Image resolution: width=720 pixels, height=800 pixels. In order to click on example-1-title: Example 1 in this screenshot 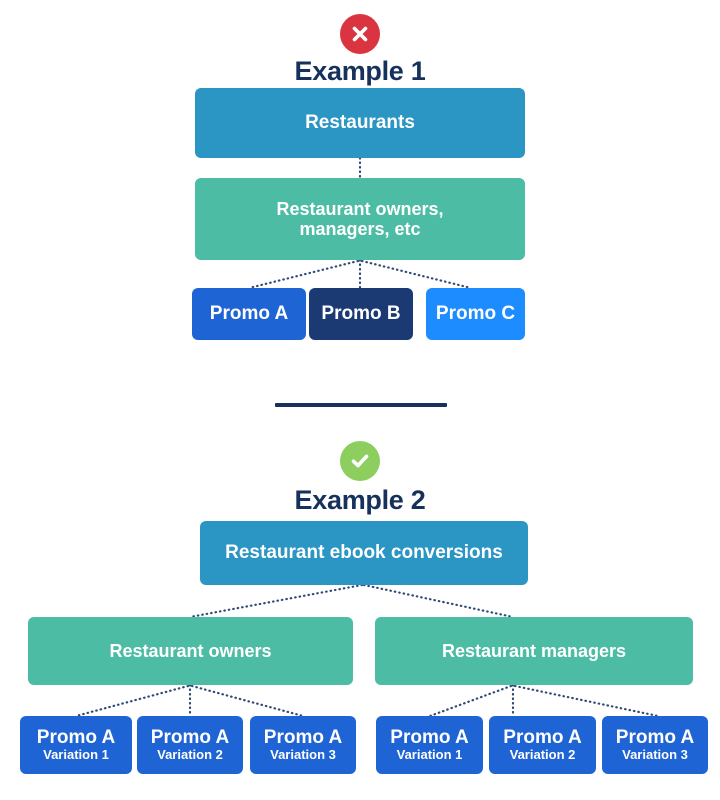, I will do `click(360, 71)`.